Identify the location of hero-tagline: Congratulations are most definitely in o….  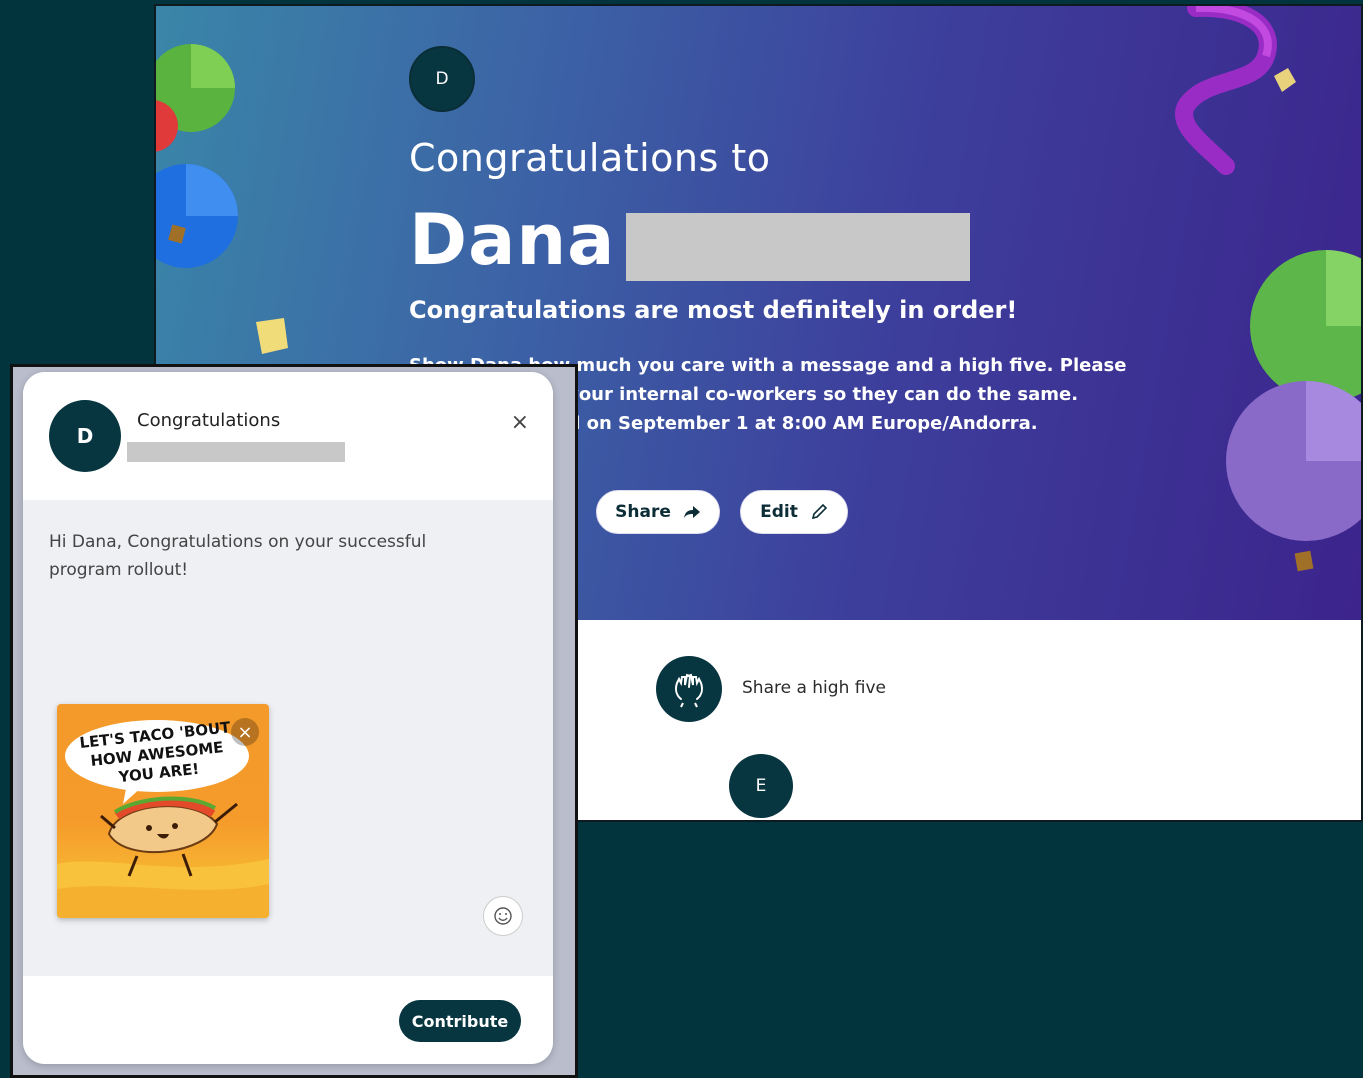
(713, 310).